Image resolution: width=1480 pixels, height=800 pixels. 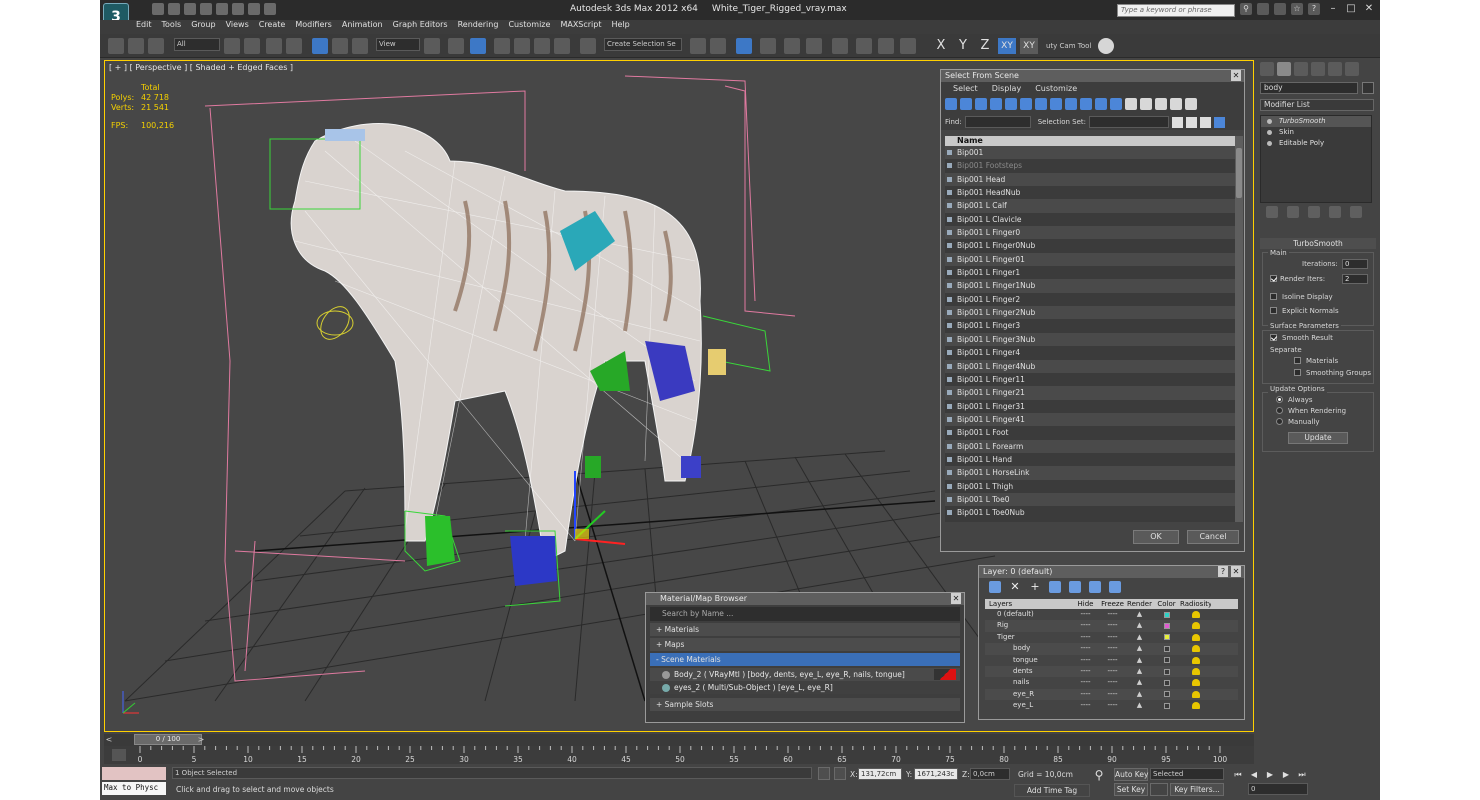 What do you see at coordinates (621, 27) in the screenshot?
I see `menu-help: Help` at bounding box center [621, 27].